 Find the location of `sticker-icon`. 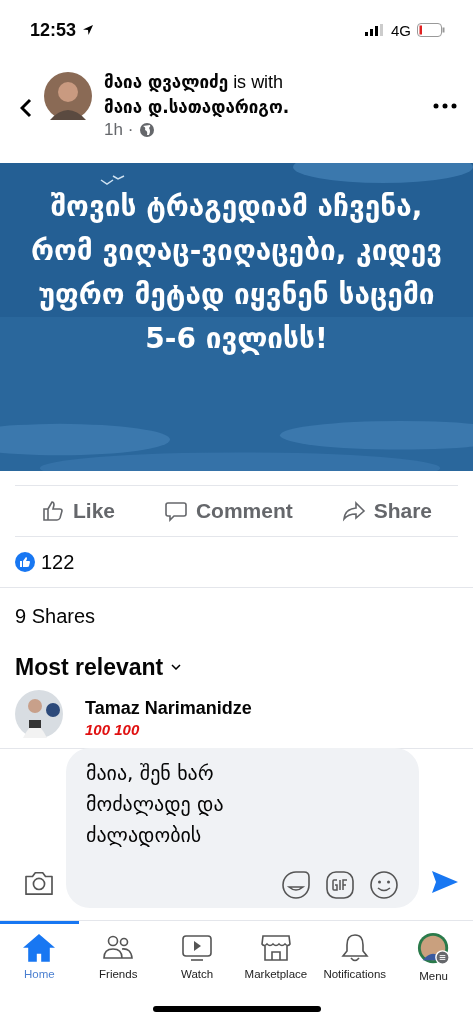

sticker-icon is located at coordinates (296, 885).